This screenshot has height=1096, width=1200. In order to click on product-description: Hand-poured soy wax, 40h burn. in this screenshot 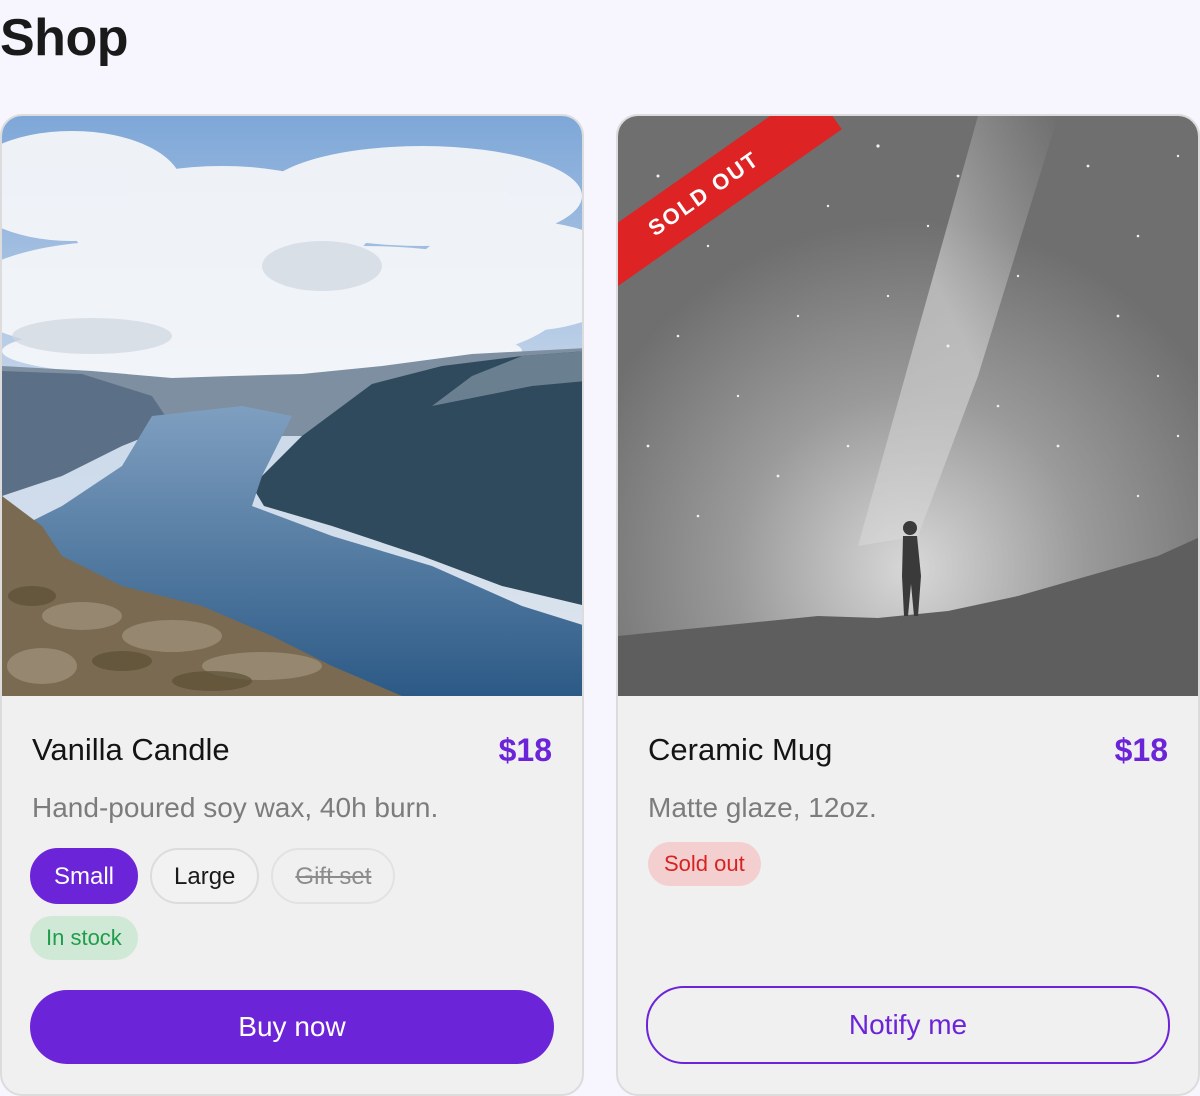, I will do `click(235, 807)`.